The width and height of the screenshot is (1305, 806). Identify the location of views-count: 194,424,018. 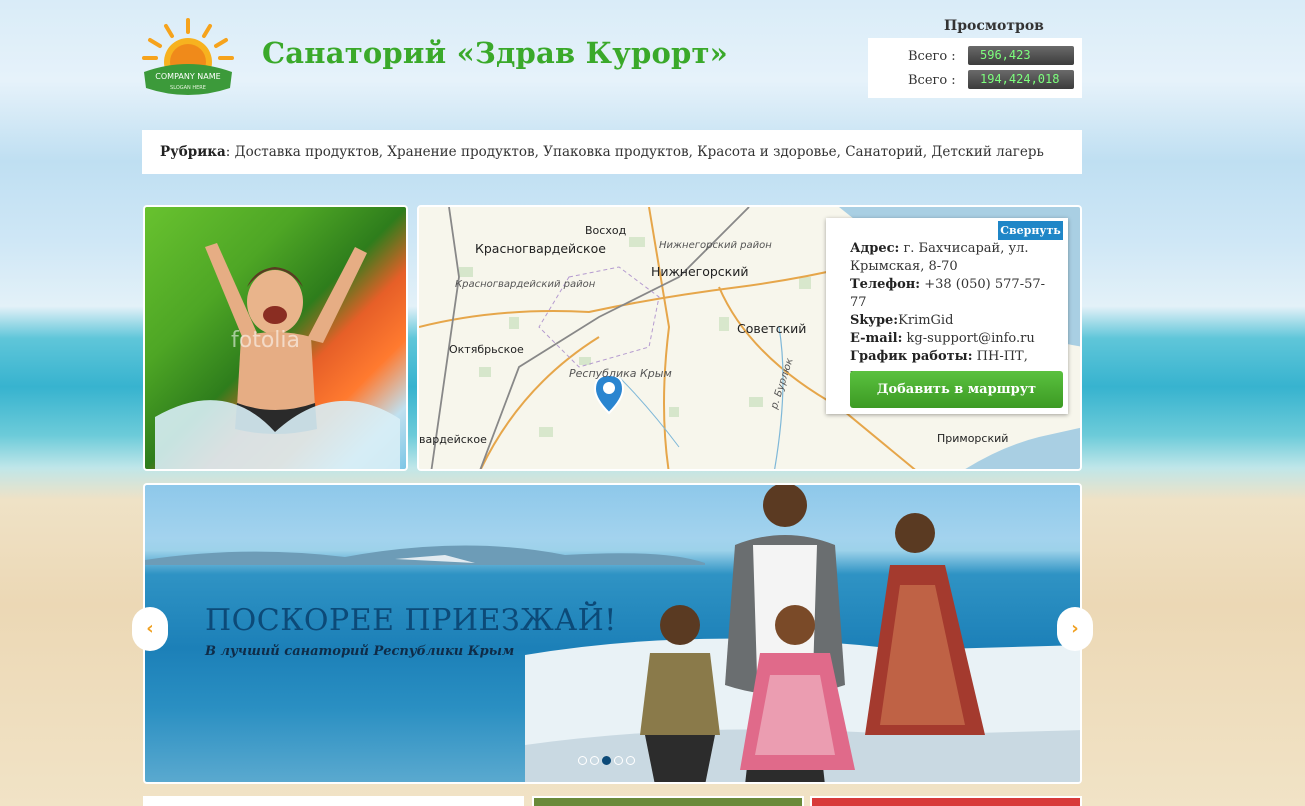
(1021, 79).